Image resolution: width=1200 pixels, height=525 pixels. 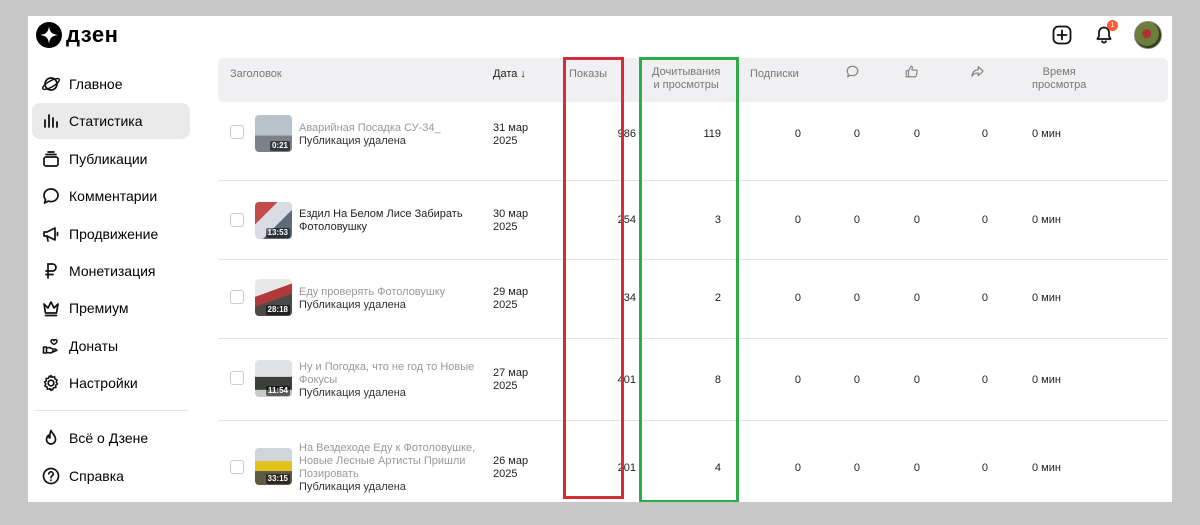 I want to click on thumbs-up-icon, so click(x=911, y=71).